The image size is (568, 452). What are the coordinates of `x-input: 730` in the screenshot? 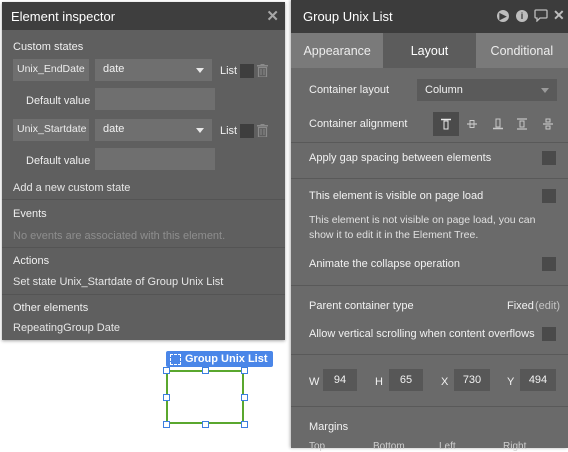 It's located at (472, 380).